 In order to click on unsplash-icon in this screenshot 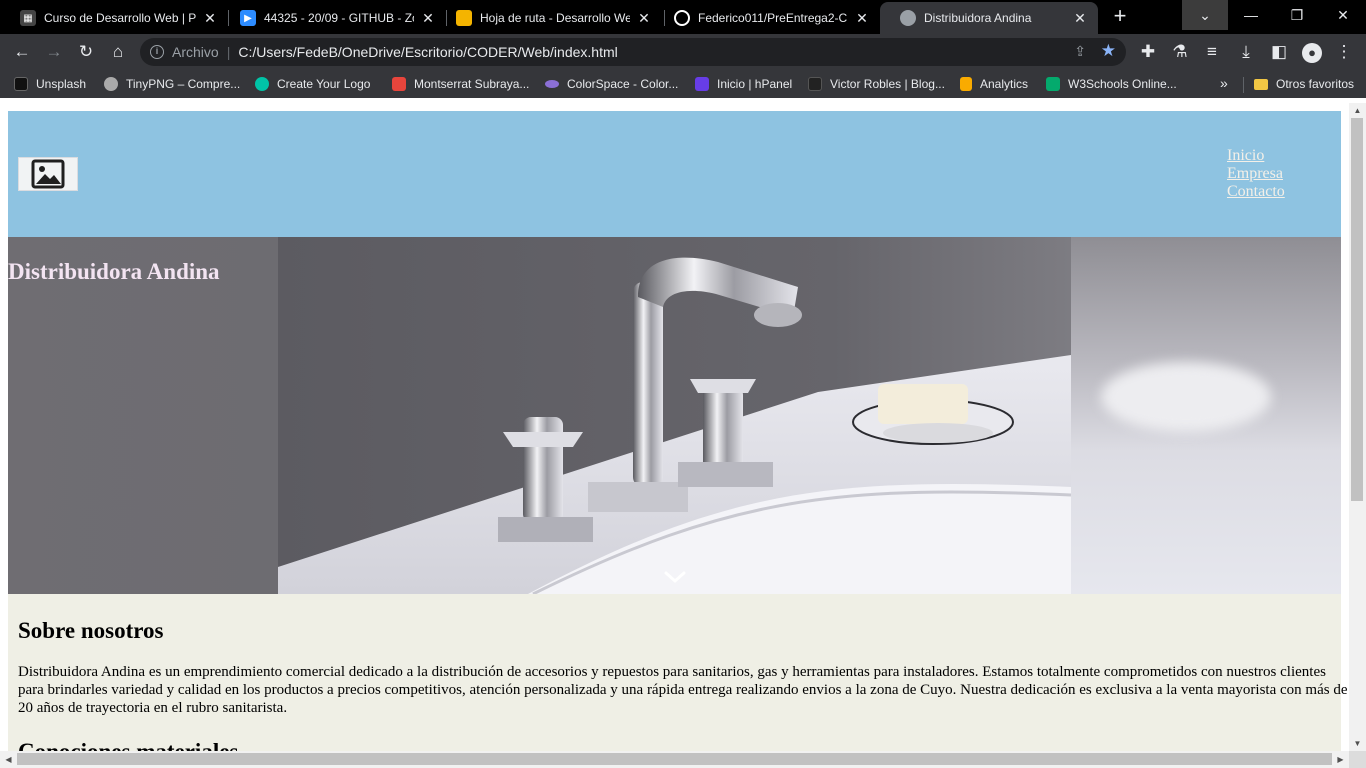, I will do `click(21, 84)`.